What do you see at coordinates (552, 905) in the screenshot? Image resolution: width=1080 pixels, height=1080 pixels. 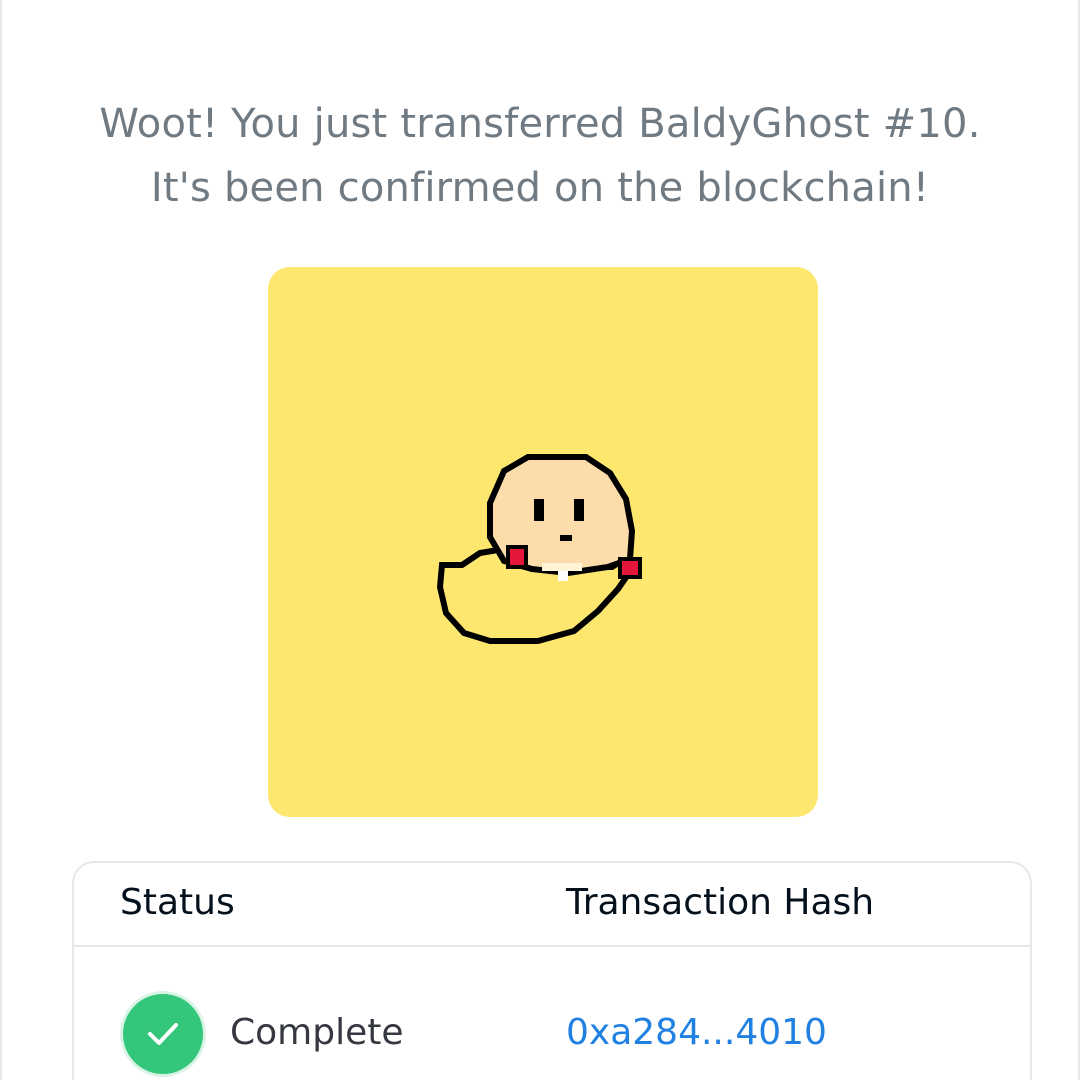 I see `transaction-table-header: Status Transaction Hash` at bounding box center [552, 905].